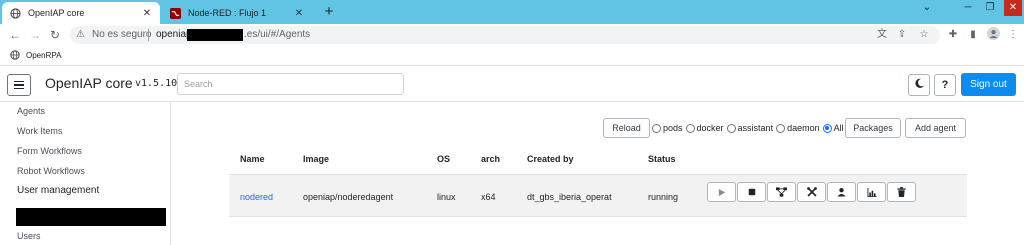  I want to click on sidebar-item-robot-workflows: Robot Workflows, so click(51, 171).